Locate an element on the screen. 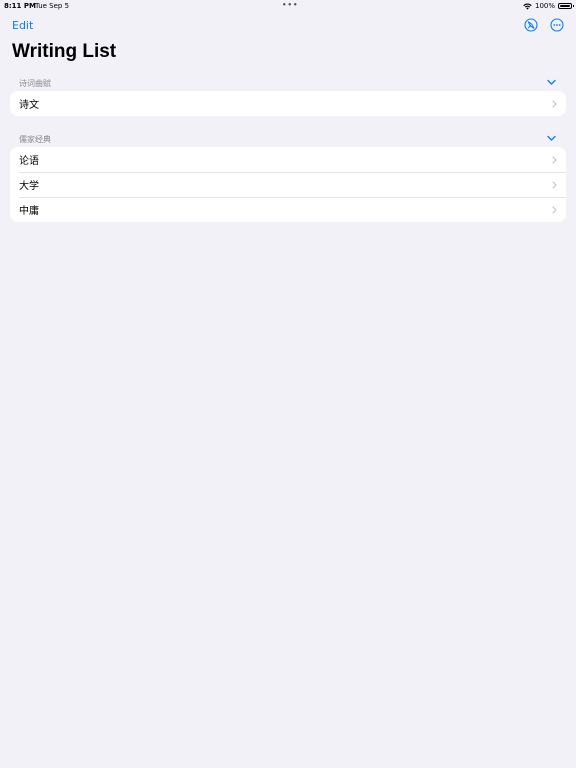 The height and width of the screenshot is (768, 576). list-item: 大学 is located at coordinates (288, 184).